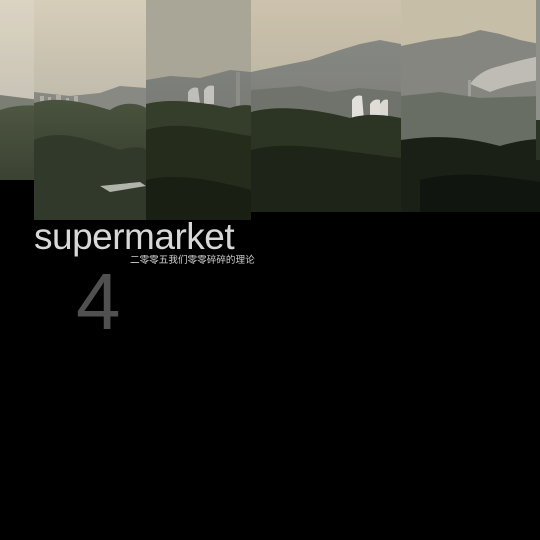 The width and height of the screenshot is (540, 540). I want to click on album-subtitle: 二零零五我们零零碎碎的理论, so click(192, 260).